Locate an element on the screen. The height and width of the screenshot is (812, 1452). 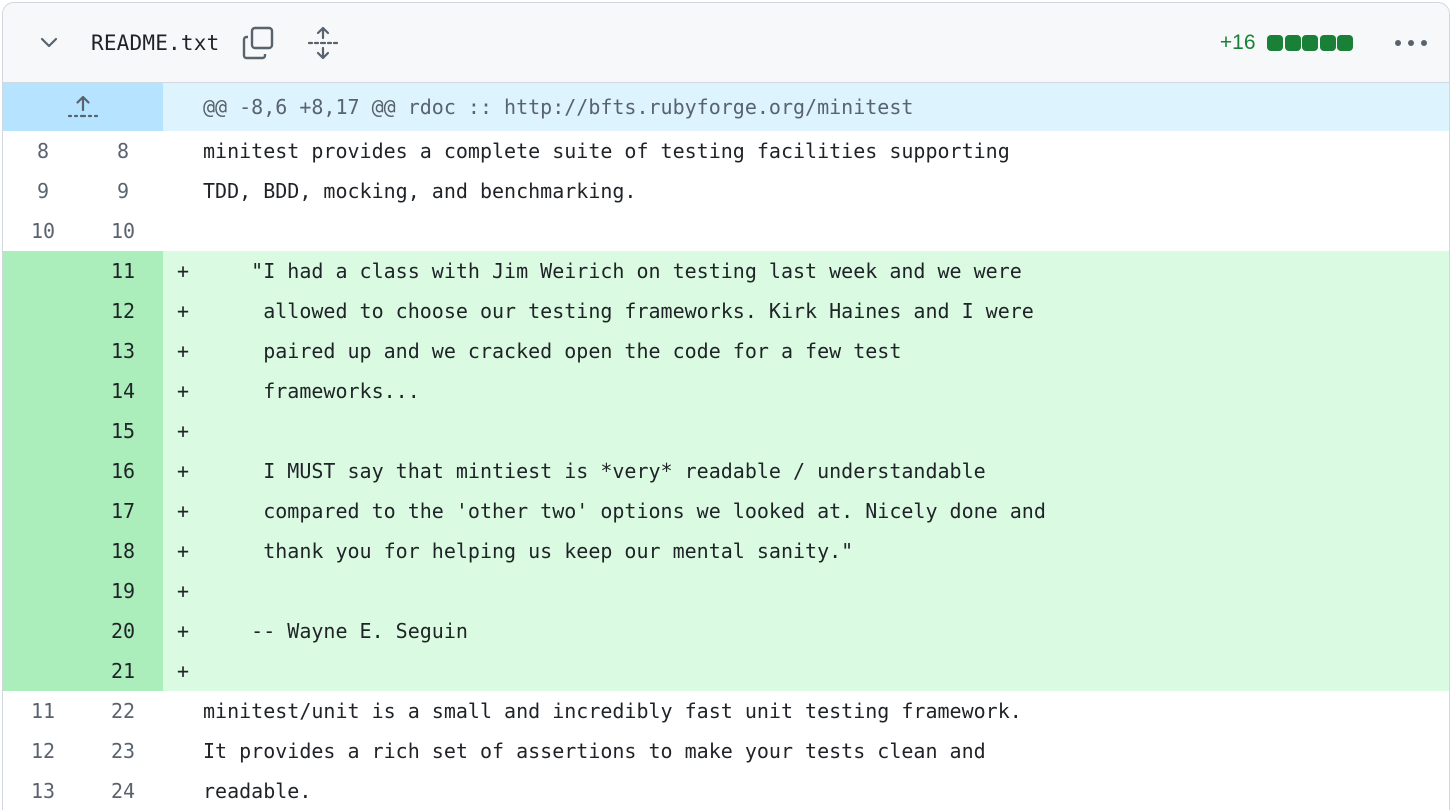
new-line-number: 22 is located at coordinates (123, 711).